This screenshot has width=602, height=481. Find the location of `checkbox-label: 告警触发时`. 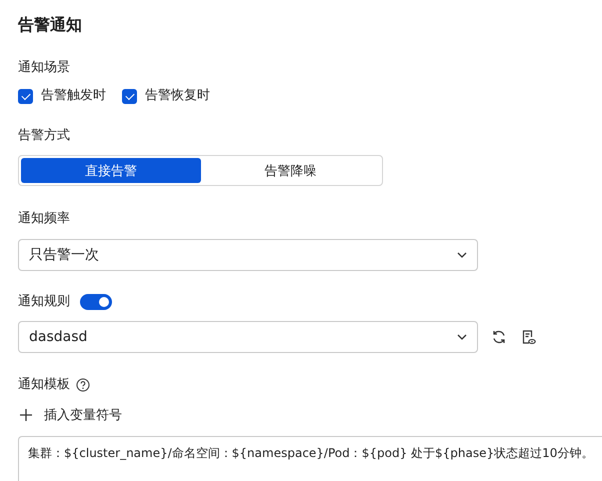

checkbox-label: 告警触发时 is located at coordinates (73, 96).